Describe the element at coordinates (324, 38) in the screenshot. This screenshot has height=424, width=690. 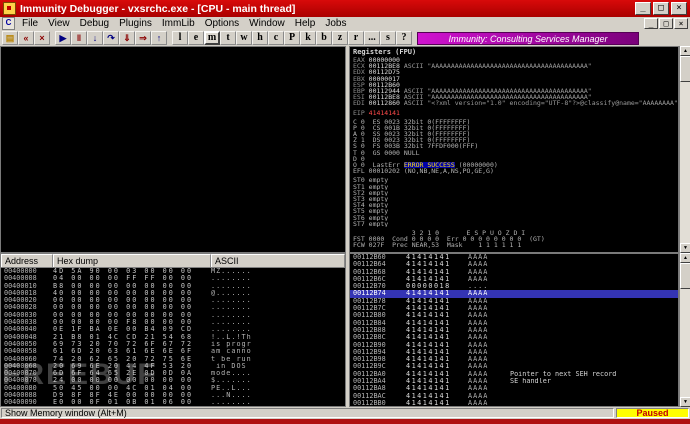
I see `toolbar-letter-button-9: b` at that location.